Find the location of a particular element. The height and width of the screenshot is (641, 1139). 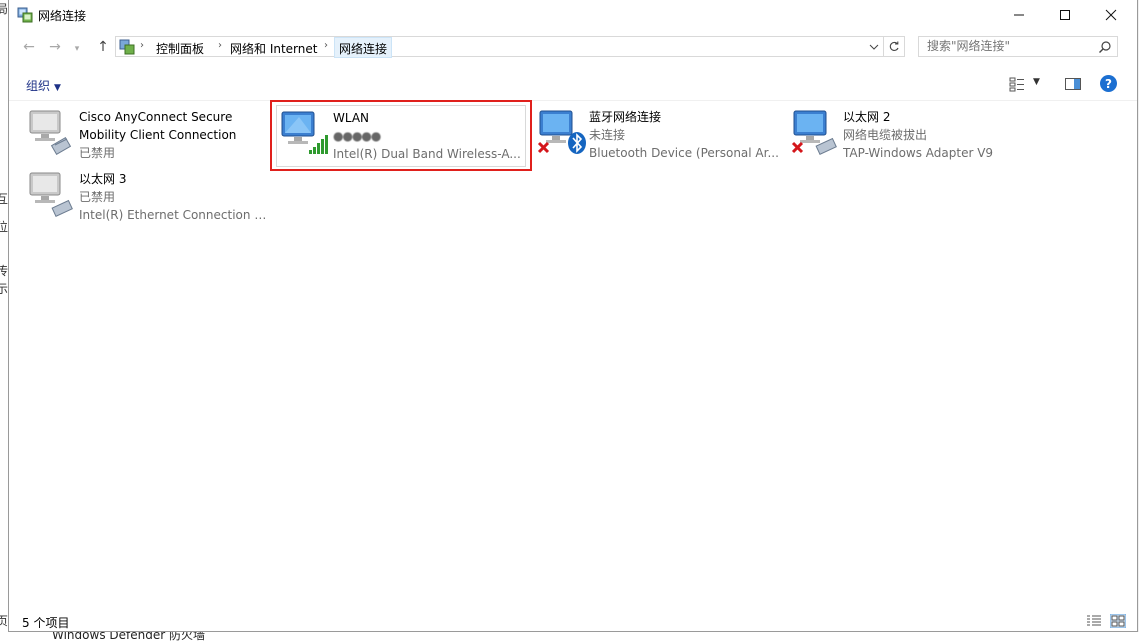

close-button is located at coordinates (1111, 15).